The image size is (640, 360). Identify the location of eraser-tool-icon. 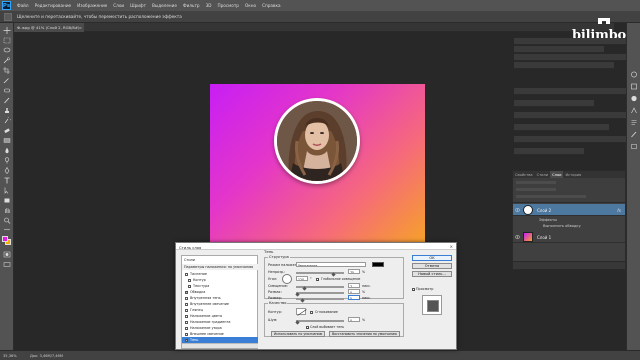
(7, 130).